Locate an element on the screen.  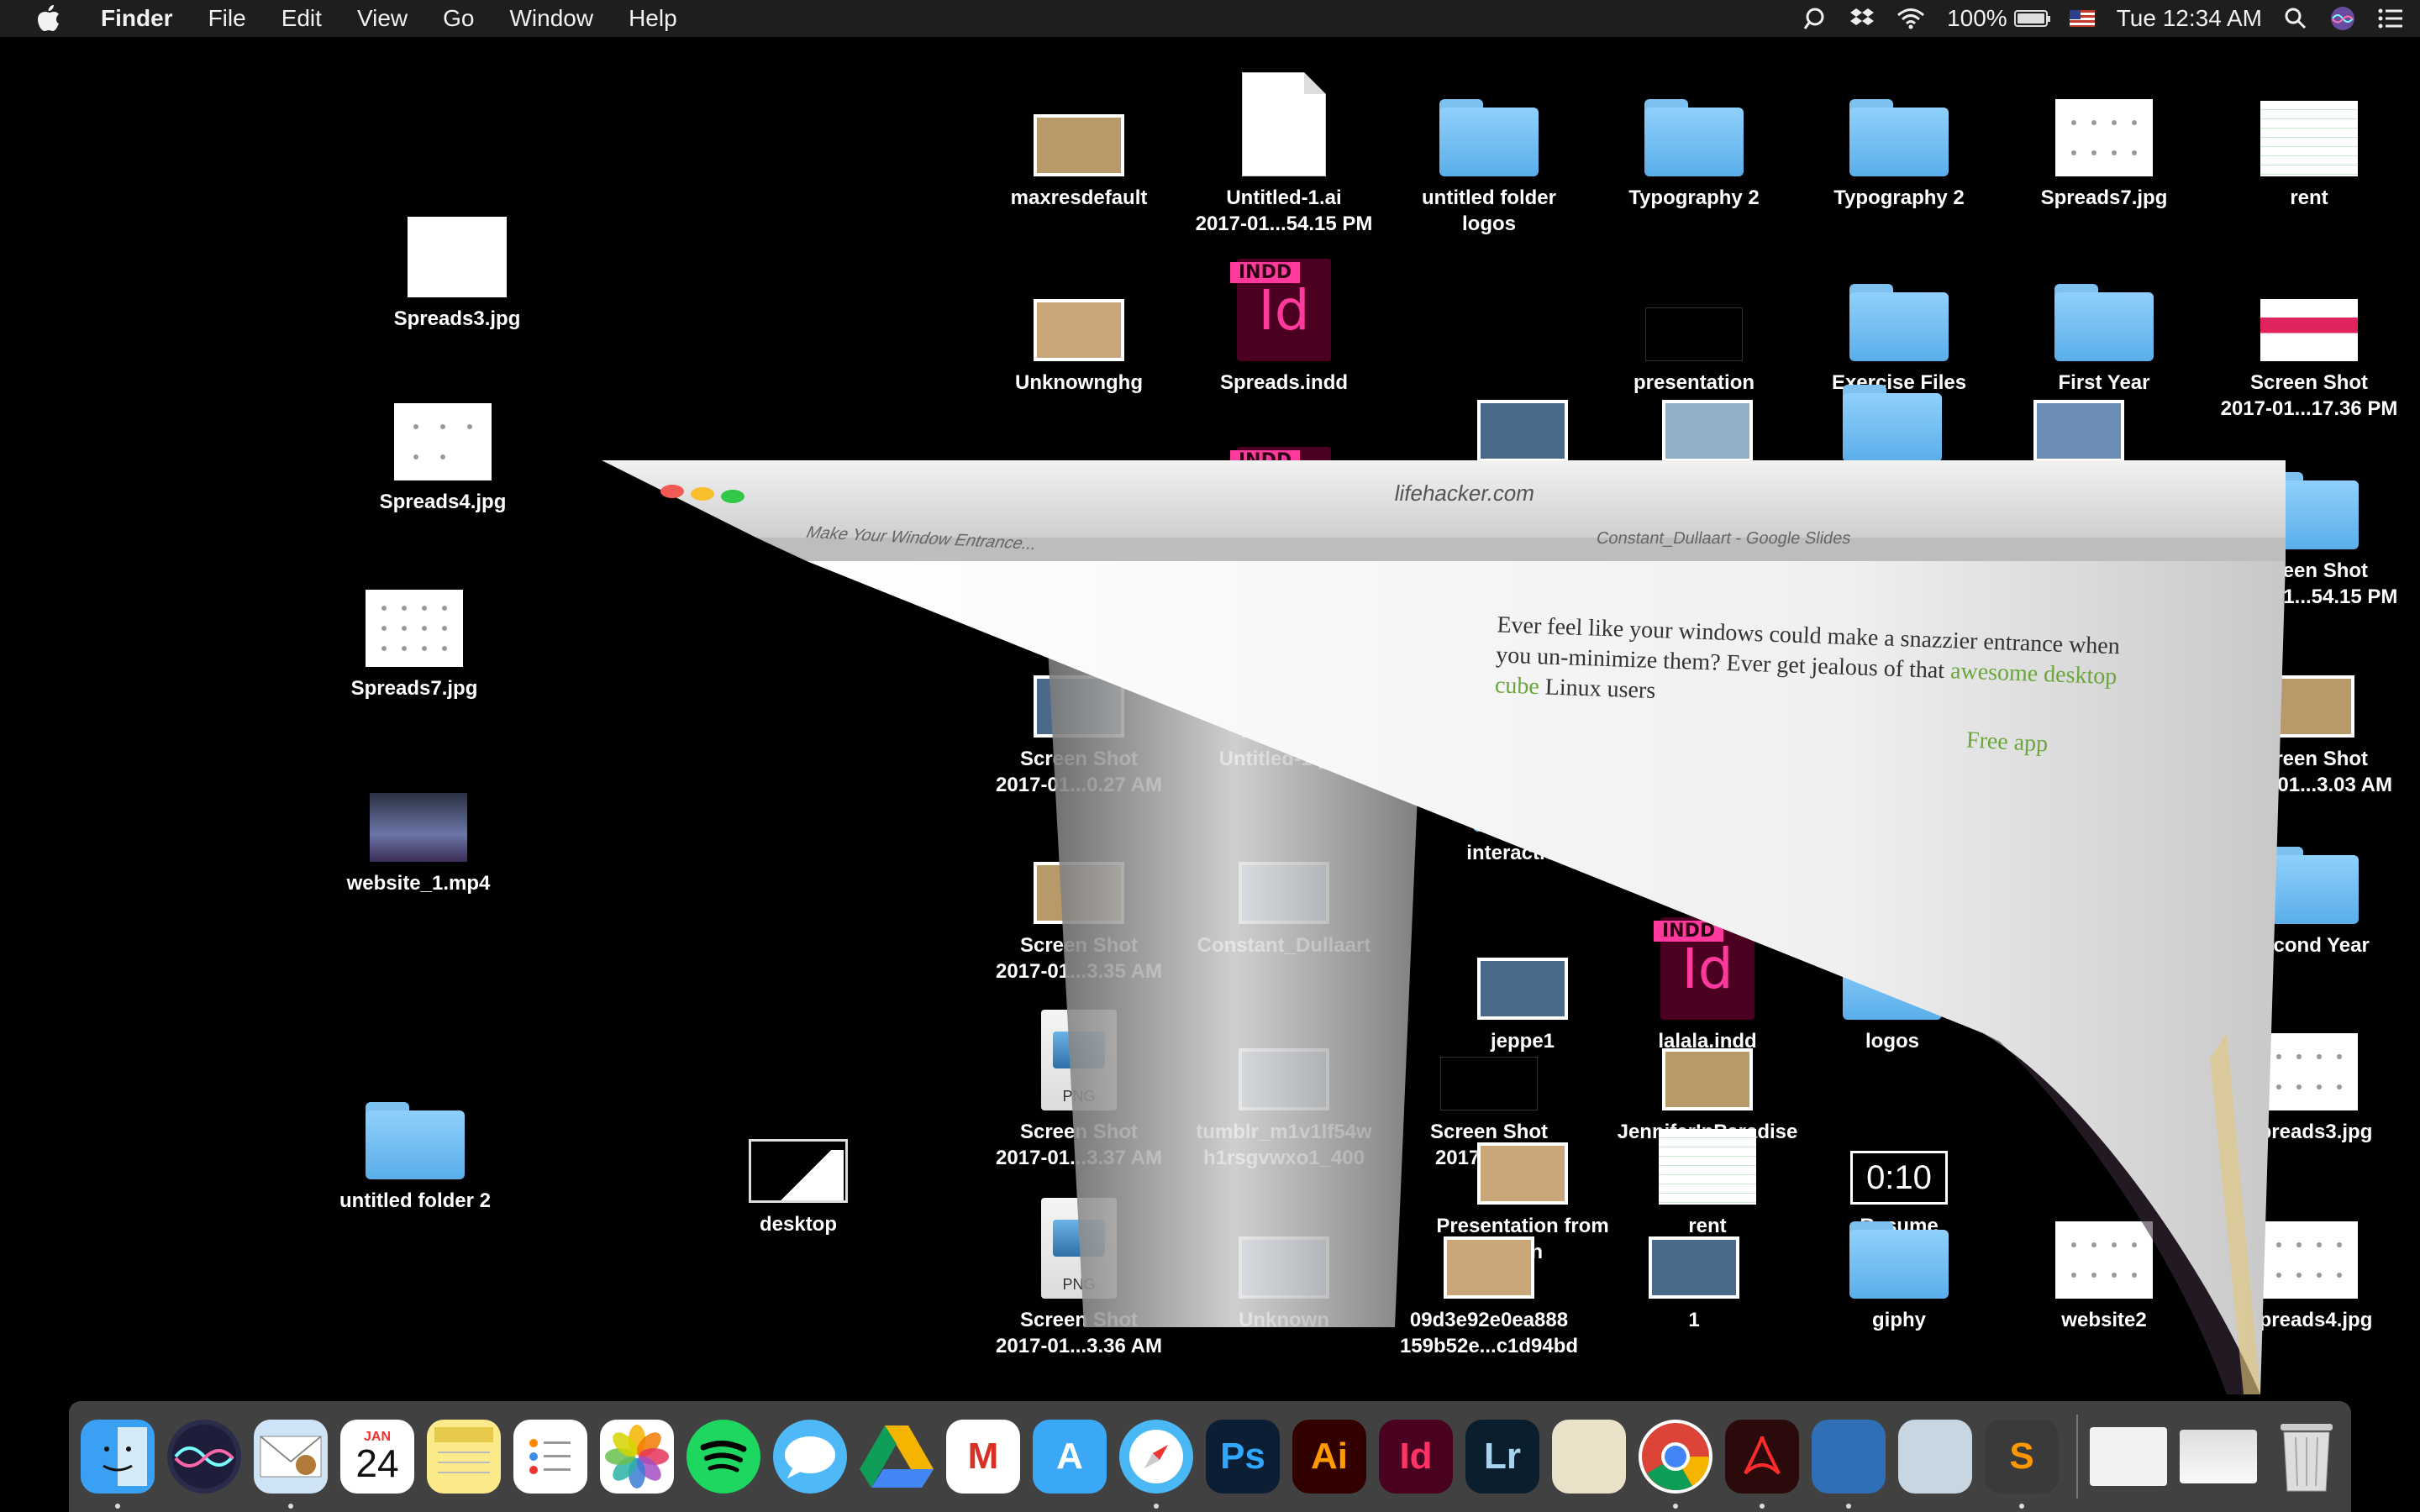
minimized-window-icon is located at coordinates (2218, 1456).